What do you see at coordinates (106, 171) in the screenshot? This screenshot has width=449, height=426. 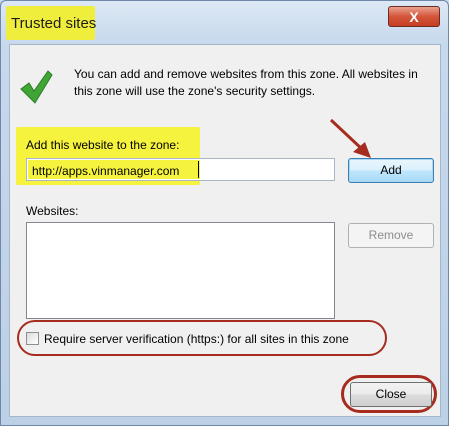 I see `website-url-value: http://apps.vinmanager.com` at bounding box center [106, 171].